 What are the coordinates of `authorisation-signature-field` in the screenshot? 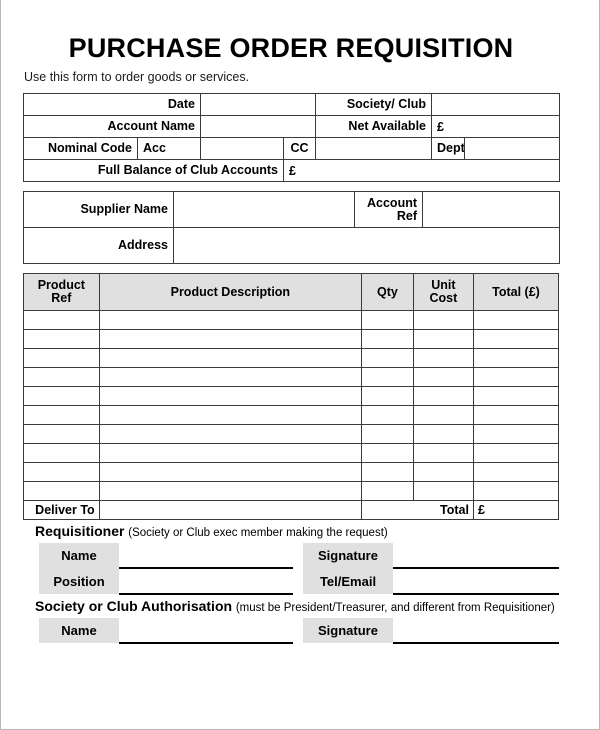 It's located at (476, 631).